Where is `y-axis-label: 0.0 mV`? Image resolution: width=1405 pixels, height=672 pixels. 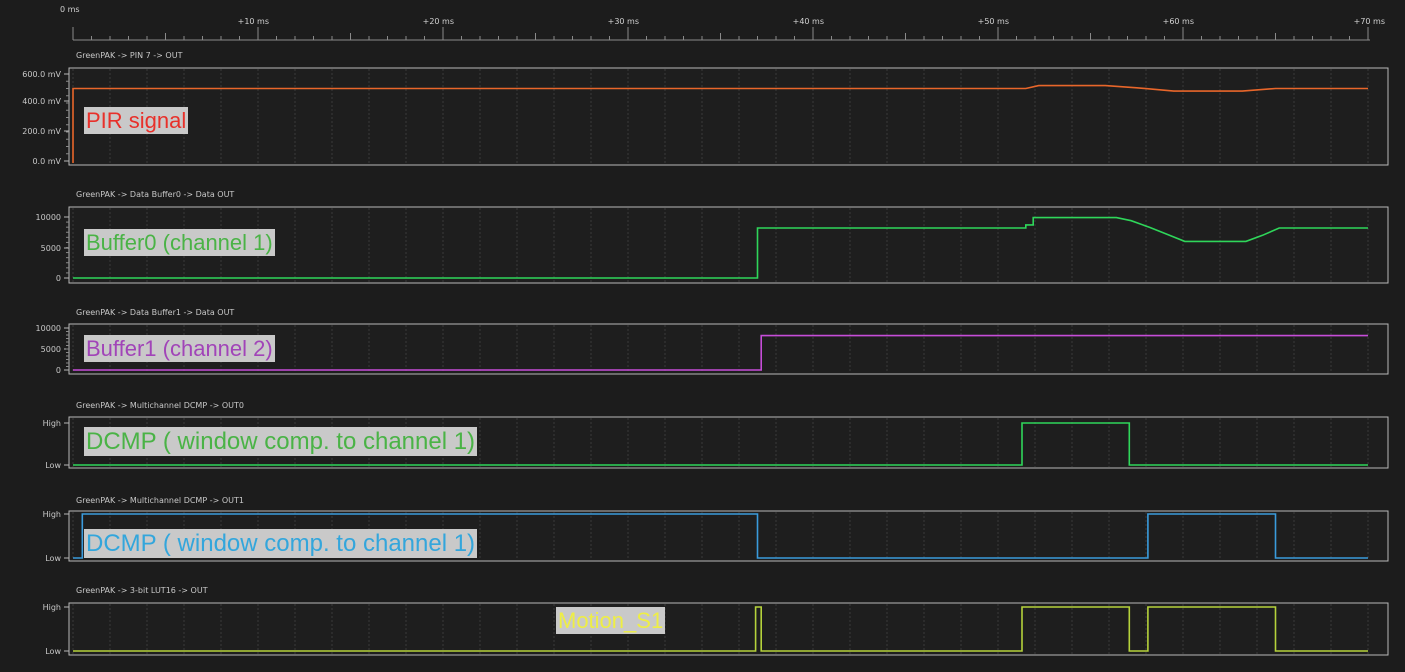
y-axis-label: 0.0 mV is located at coordinates (46, 161).